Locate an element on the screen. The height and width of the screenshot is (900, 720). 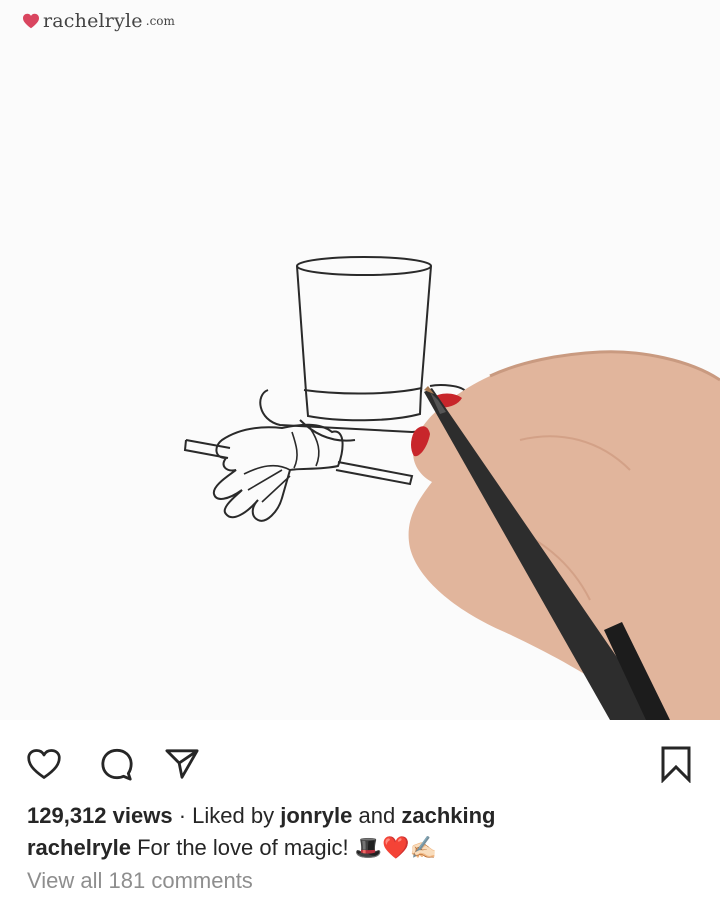
caption-line: rachelryle For the love of magic! 🎩❤️✍🏻 is located at coordinates (362, 848).